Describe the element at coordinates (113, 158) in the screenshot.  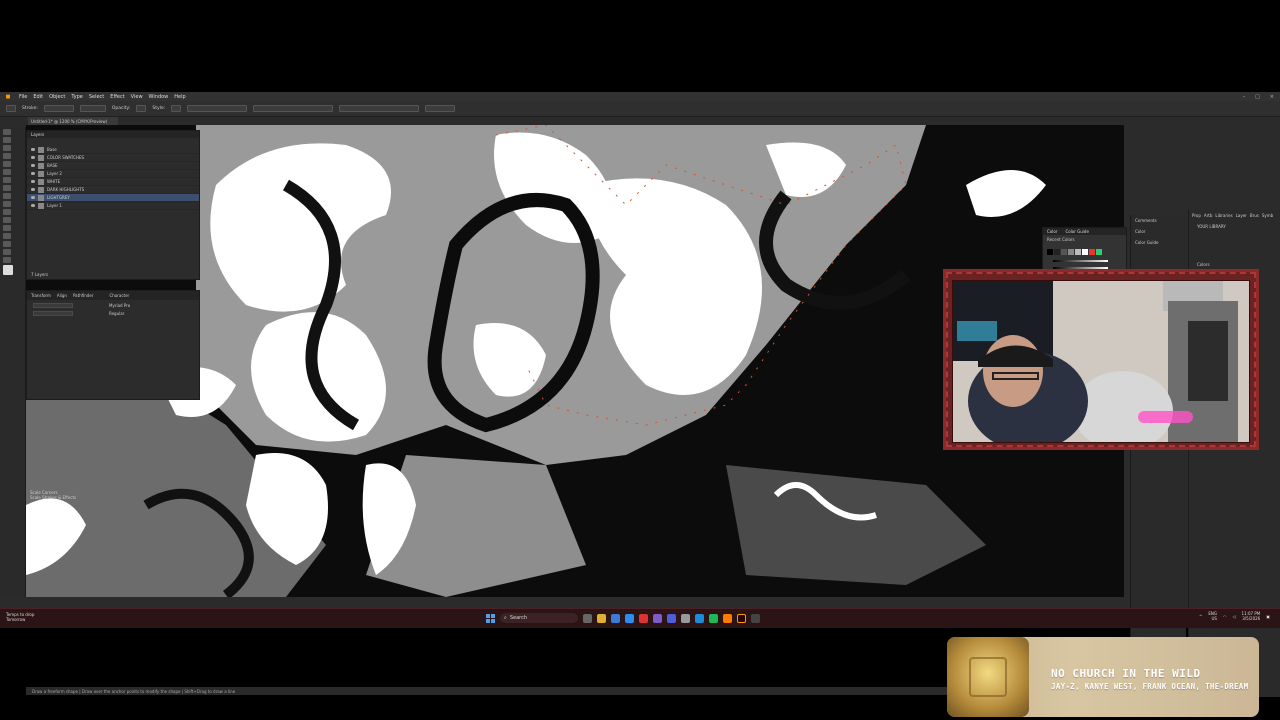
I see `layer-row: COLOR SWATCHES` at that location.